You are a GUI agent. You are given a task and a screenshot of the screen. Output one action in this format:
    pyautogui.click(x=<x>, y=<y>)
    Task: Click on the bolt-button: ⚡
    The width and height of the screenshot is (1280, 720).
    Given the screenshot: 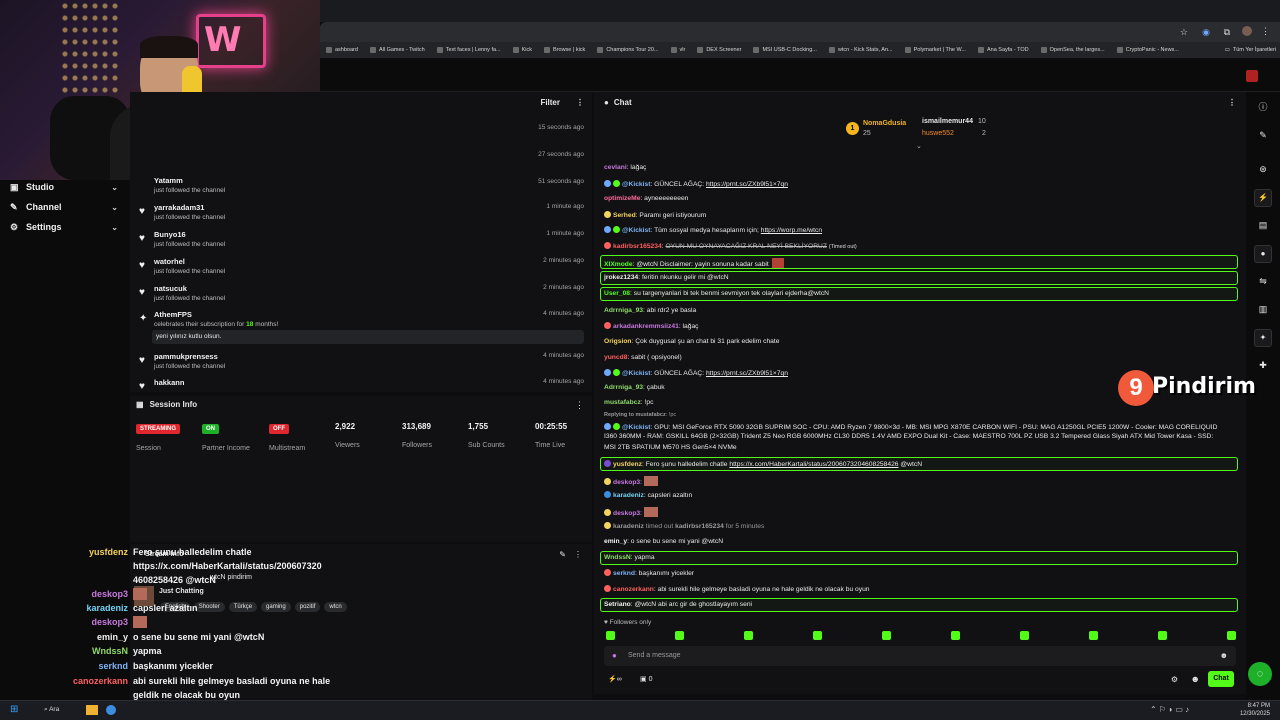 What is the action you would take?
    pyautogui.click(x=1263, y=198)
    